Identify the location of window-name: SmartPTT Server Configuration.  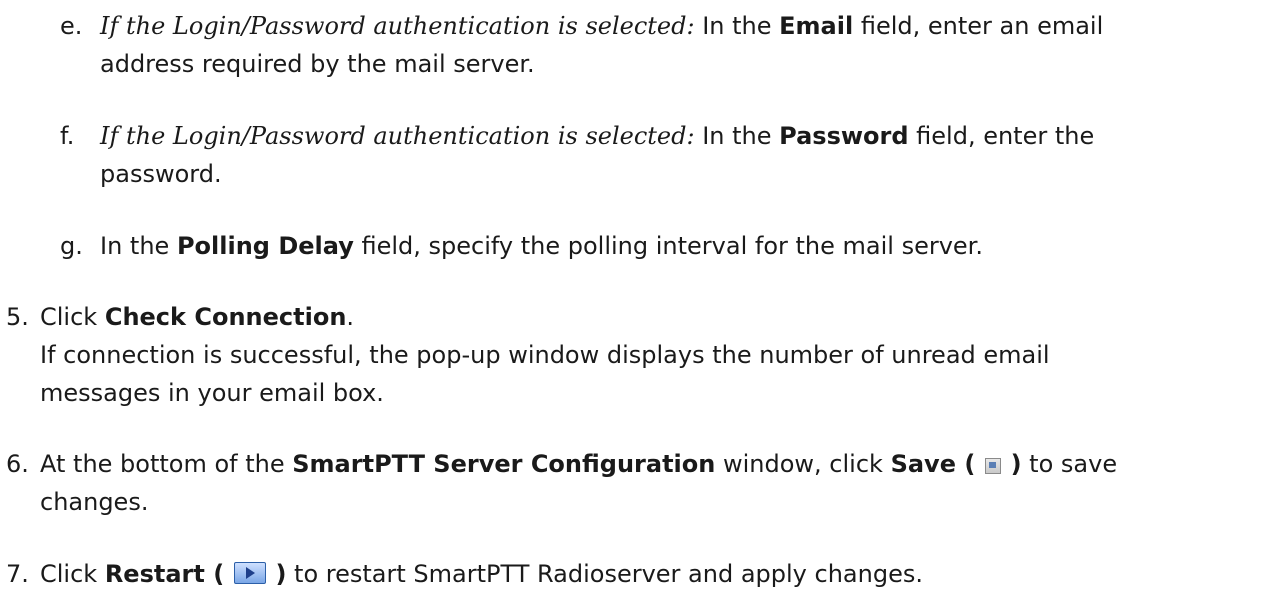
(504, 464).